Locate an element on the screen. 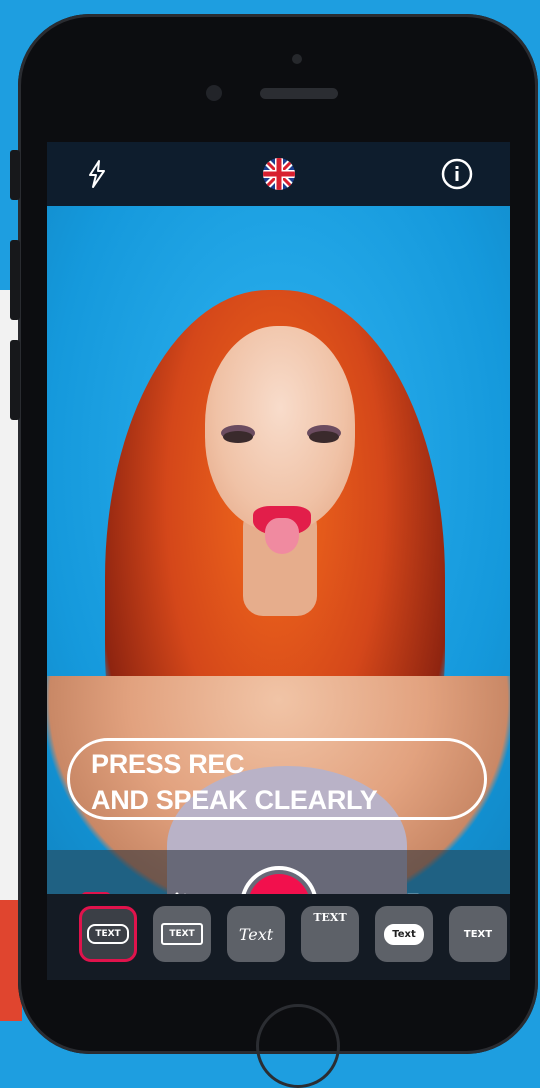 Image resolution: width=540 pixels, height=1088 pixels. text-style-script: Text is located at coordinates (256, 934).